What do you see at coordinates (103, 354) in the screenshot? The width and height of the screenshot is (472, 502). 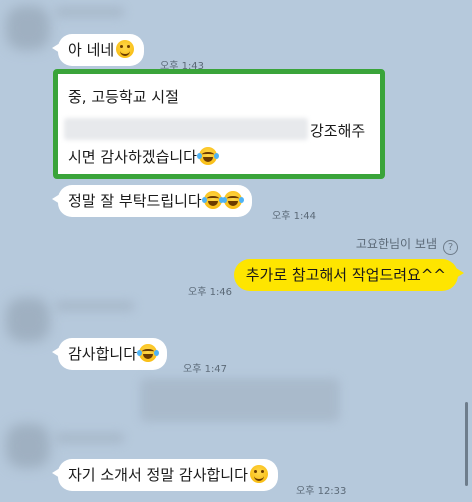 I see `message-text: 감사합니다` at bounding box center [103, 354].